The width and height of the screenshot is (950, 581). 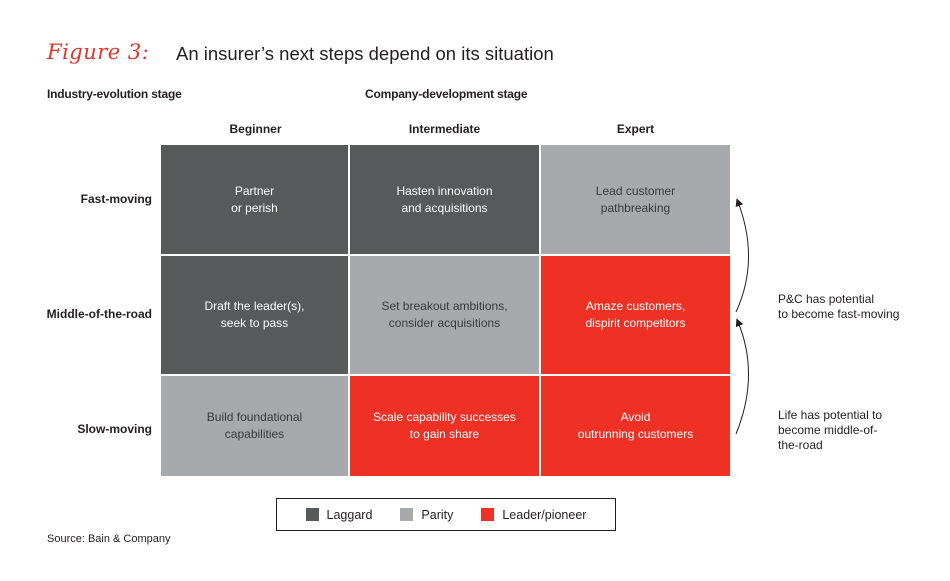 What do you see at coordinates (444, 434) in the screenshot?
I see `cell-text-line: to gain share` at bounding box center [444, 434].